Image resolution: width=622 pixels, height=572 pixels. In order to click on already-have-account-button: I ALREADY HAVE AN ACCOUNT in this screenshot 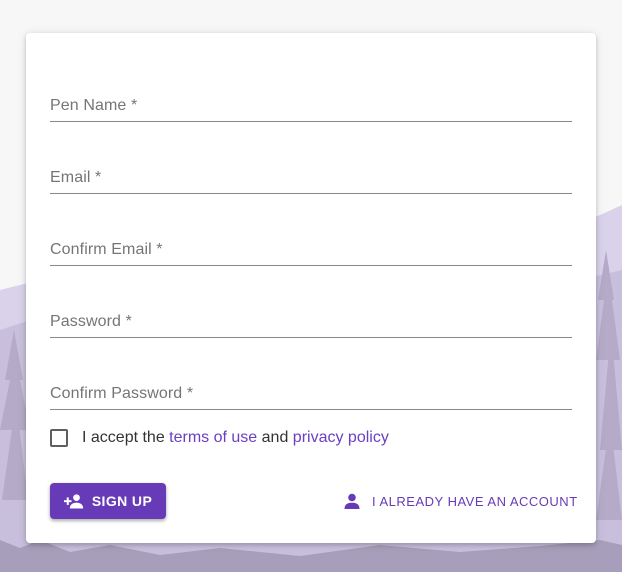, I will do `click(461, 501)`.